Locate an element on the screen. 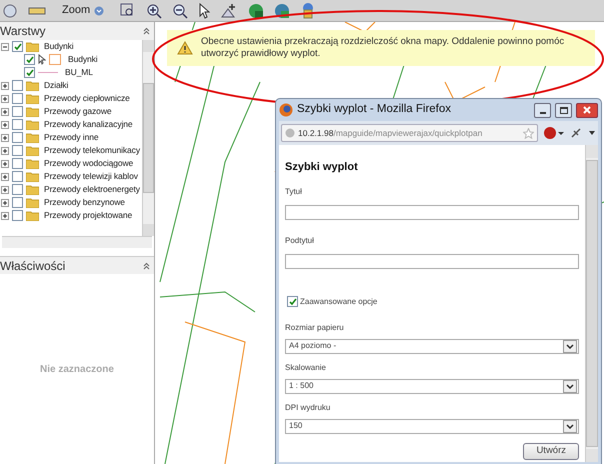  layer-label: Przewody ciepłownicze is located at coordinates (87, 98).